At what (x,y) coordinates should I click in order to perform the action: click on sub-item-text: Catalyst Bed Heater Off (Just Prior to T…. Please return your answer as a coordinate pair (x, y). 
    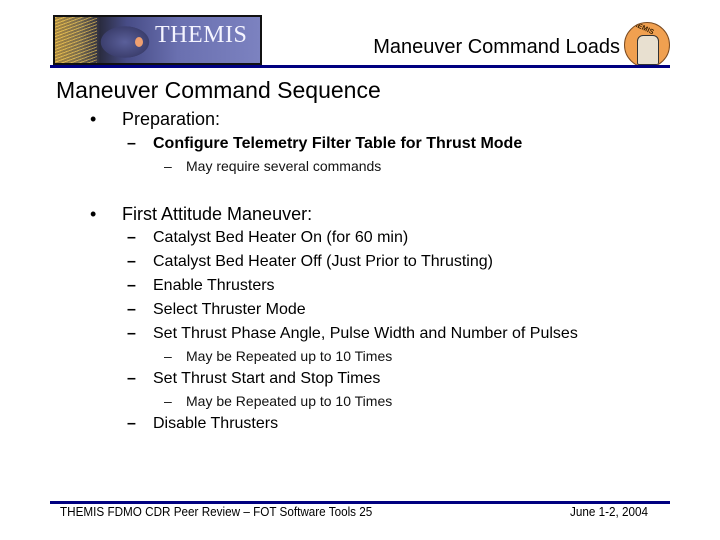
    Looking at the image, I should click on (323, 261).